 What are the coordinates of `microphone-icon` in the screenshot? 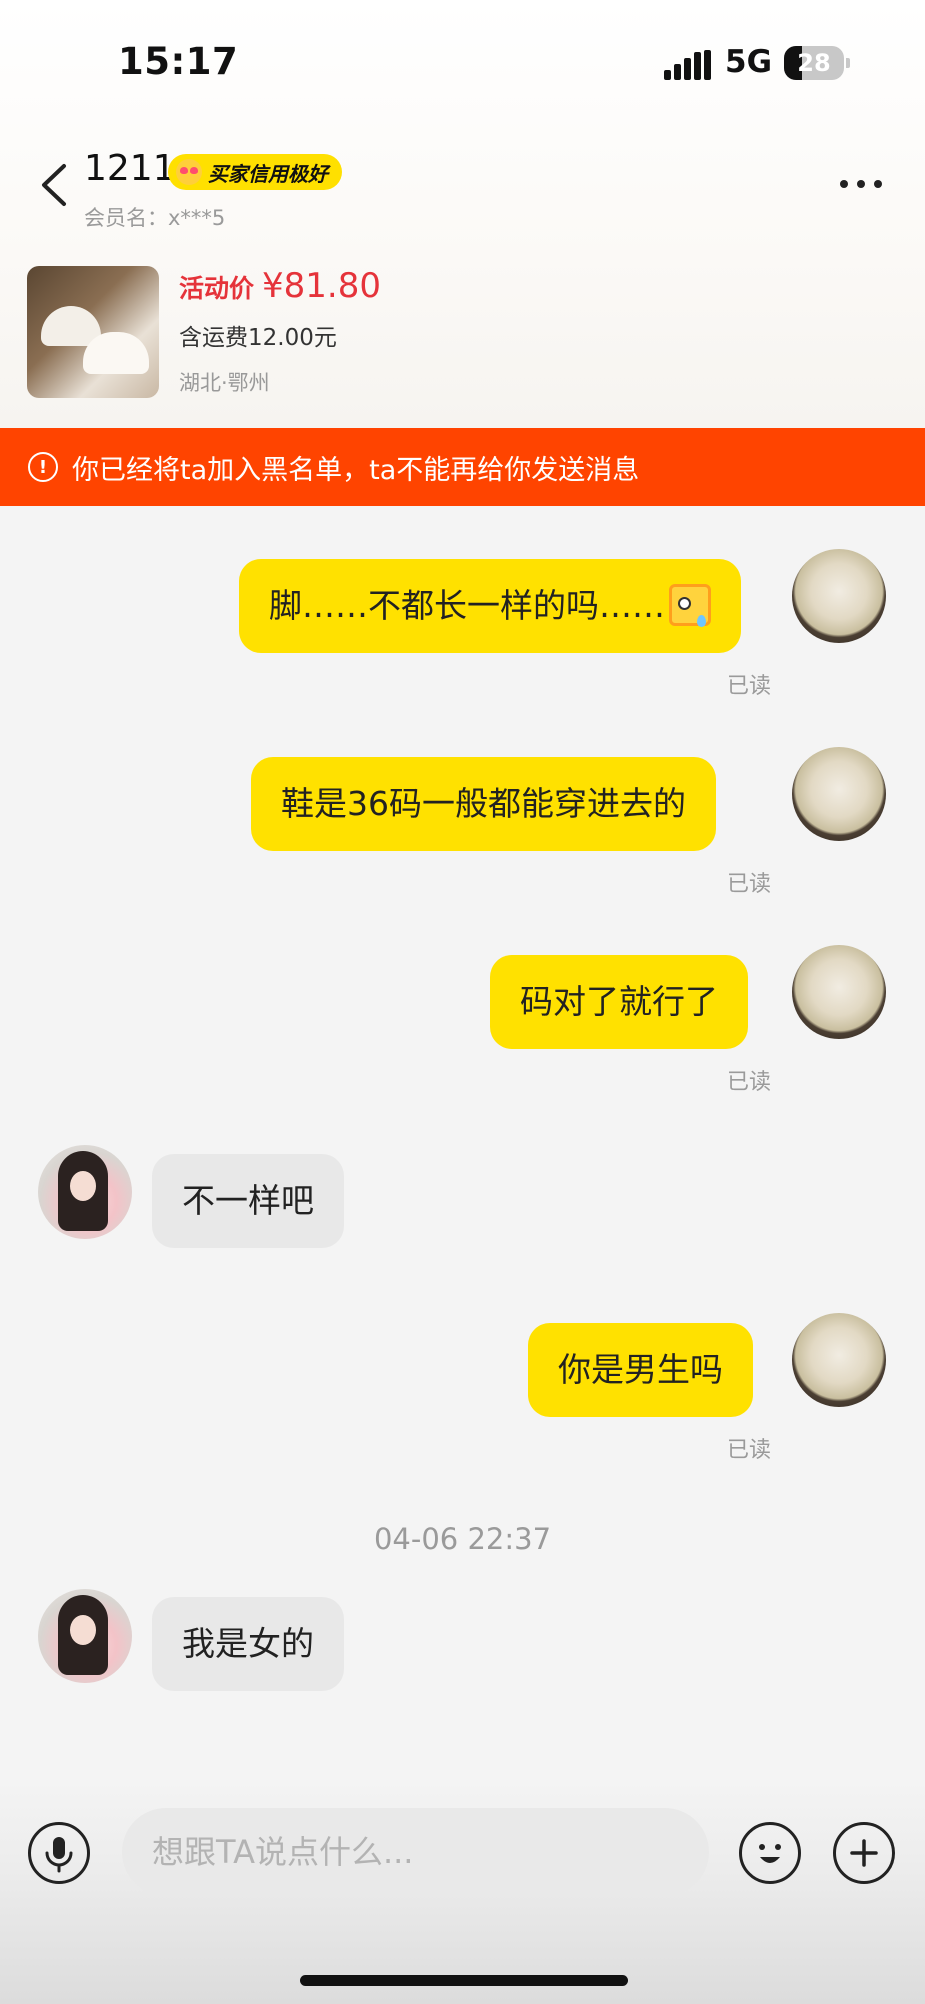 It's located at (59, 1855).